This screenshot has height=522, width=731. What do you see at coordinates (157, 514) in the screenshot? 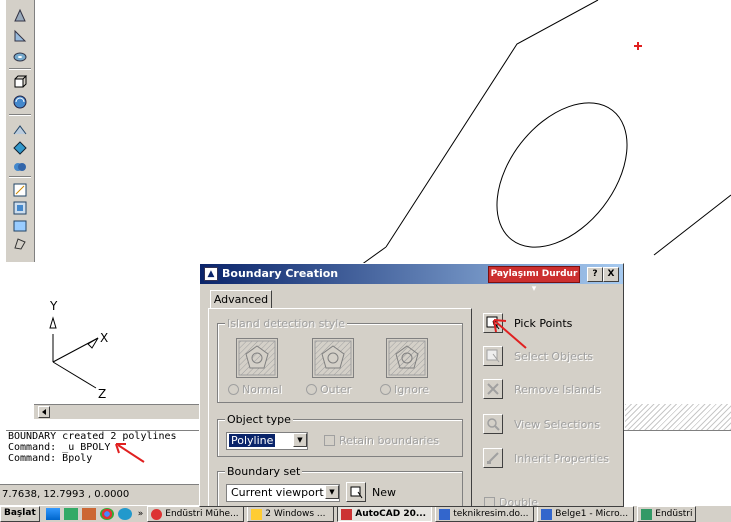
I see `chrome-icon` at bounding box center [157, 514].